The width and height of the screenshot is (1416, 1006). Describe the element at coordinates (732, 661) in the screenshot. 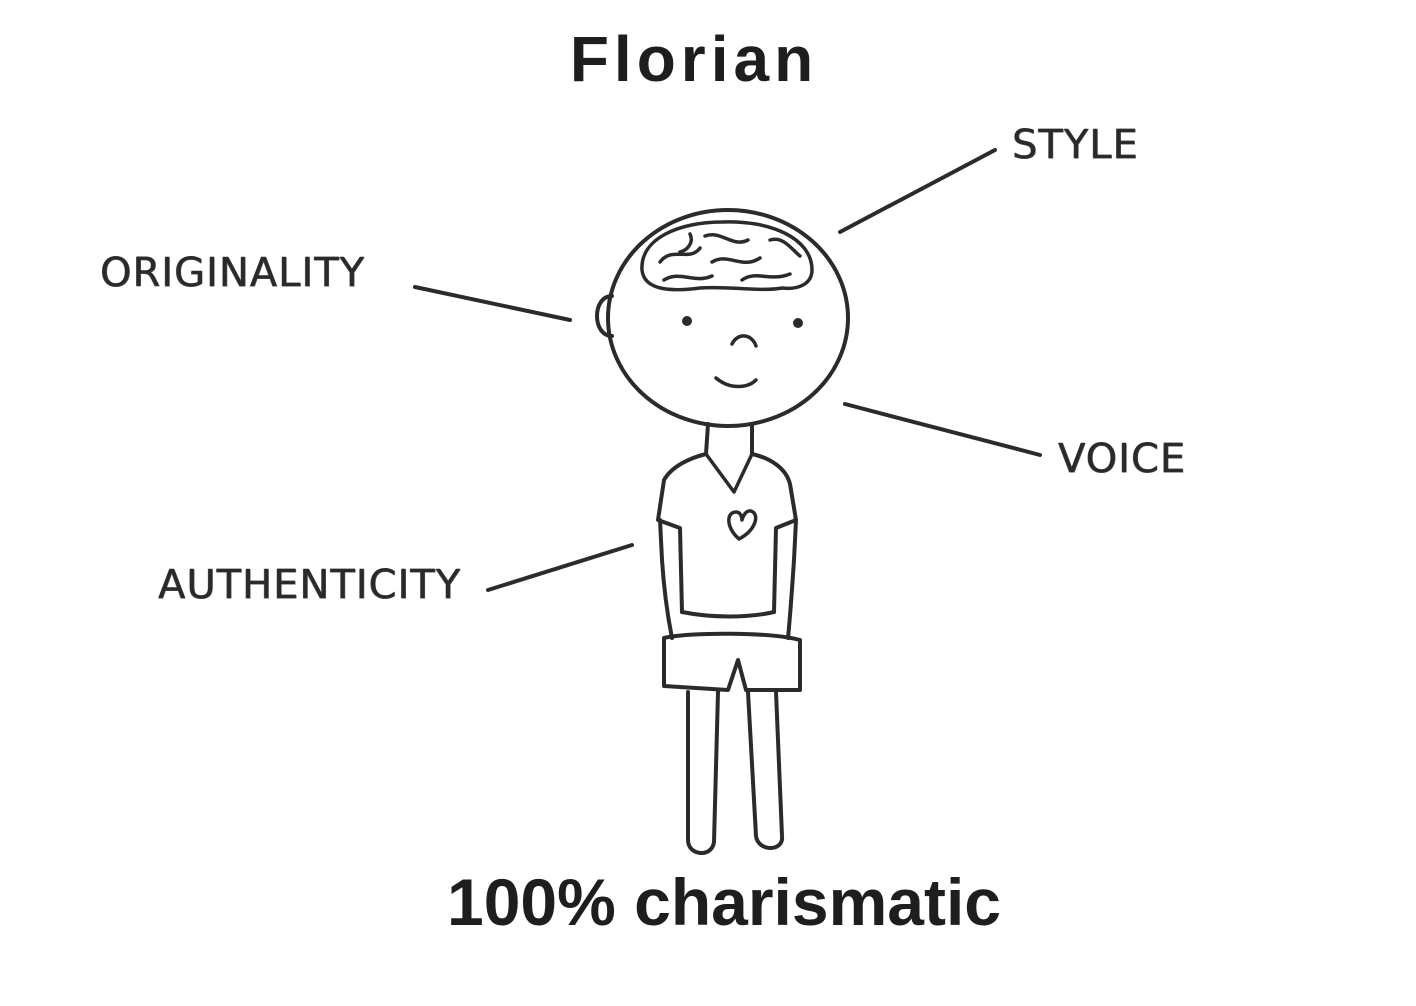

I see `shorts` at that location.